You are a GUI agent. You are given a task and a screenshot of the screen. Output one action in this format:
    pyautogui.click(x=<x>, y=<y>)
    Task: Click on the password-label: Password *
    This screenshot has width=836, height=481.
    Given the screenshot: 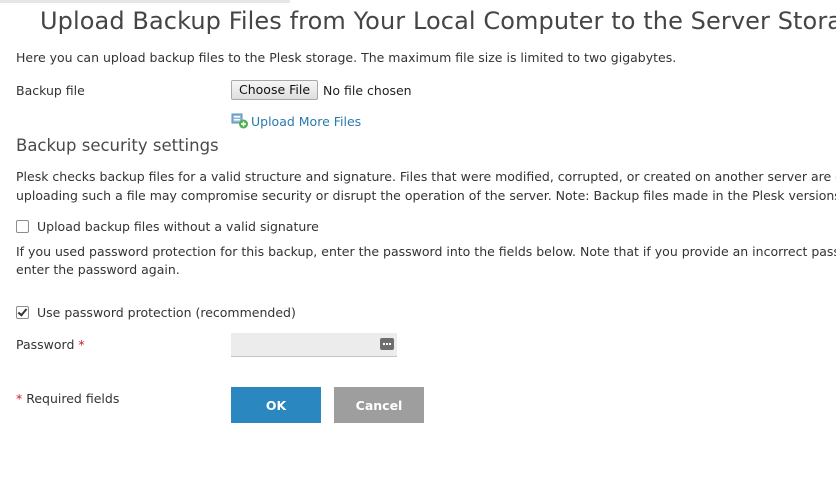 What is the action you would take?
    pyautogui.click(x=50, y=345)
    